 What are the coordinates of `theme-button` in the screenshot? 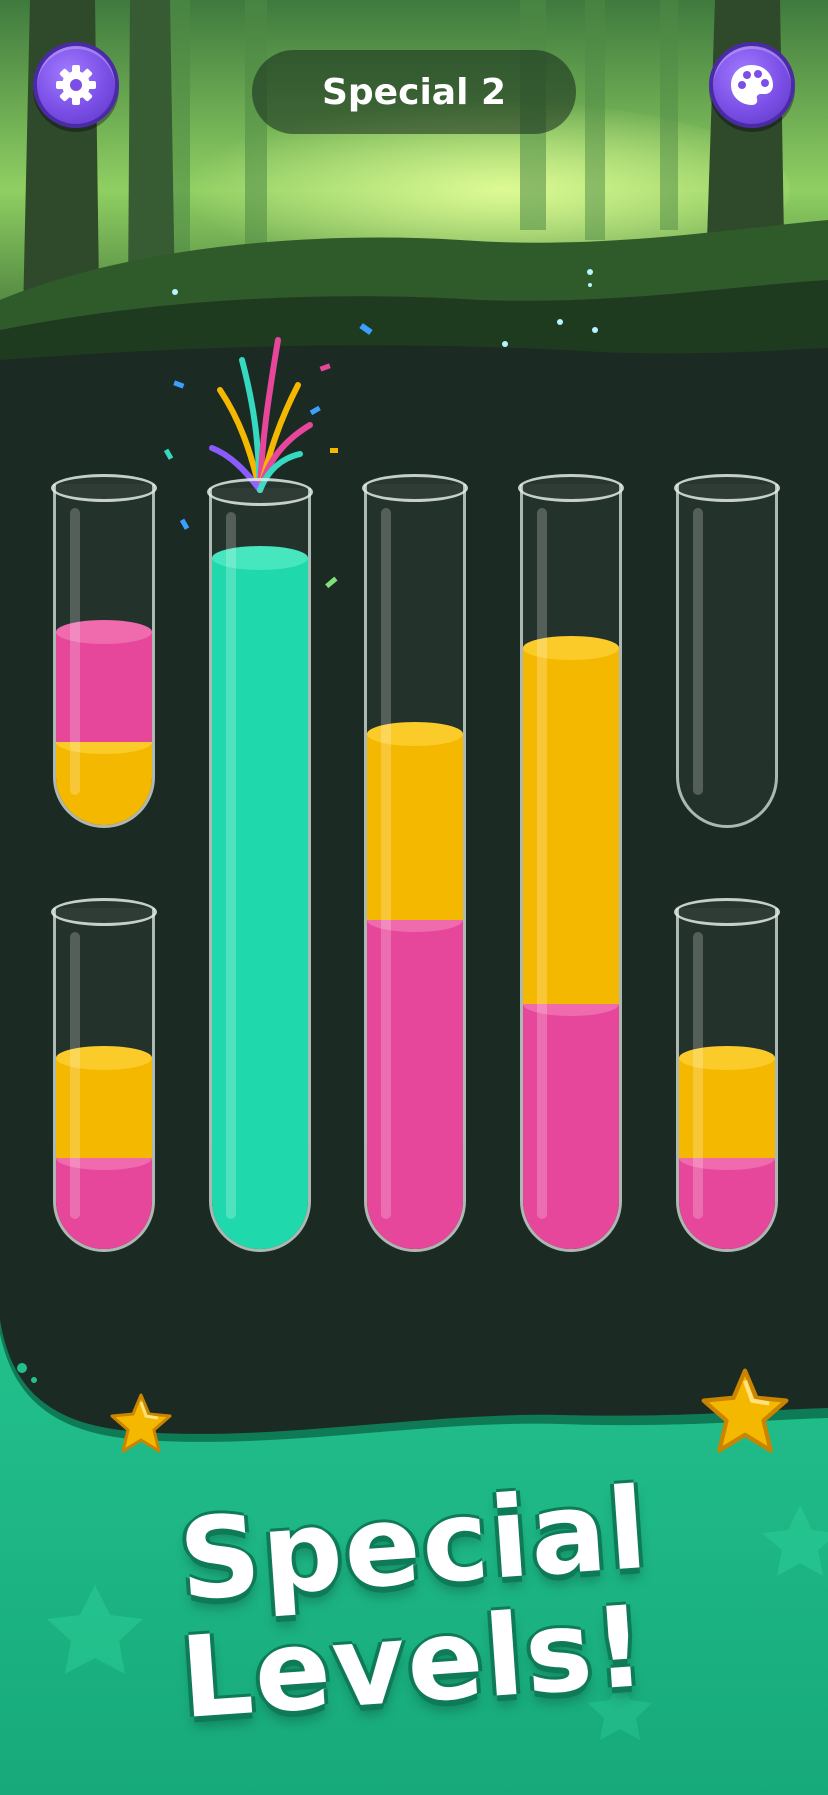 It's located at (752, 85).